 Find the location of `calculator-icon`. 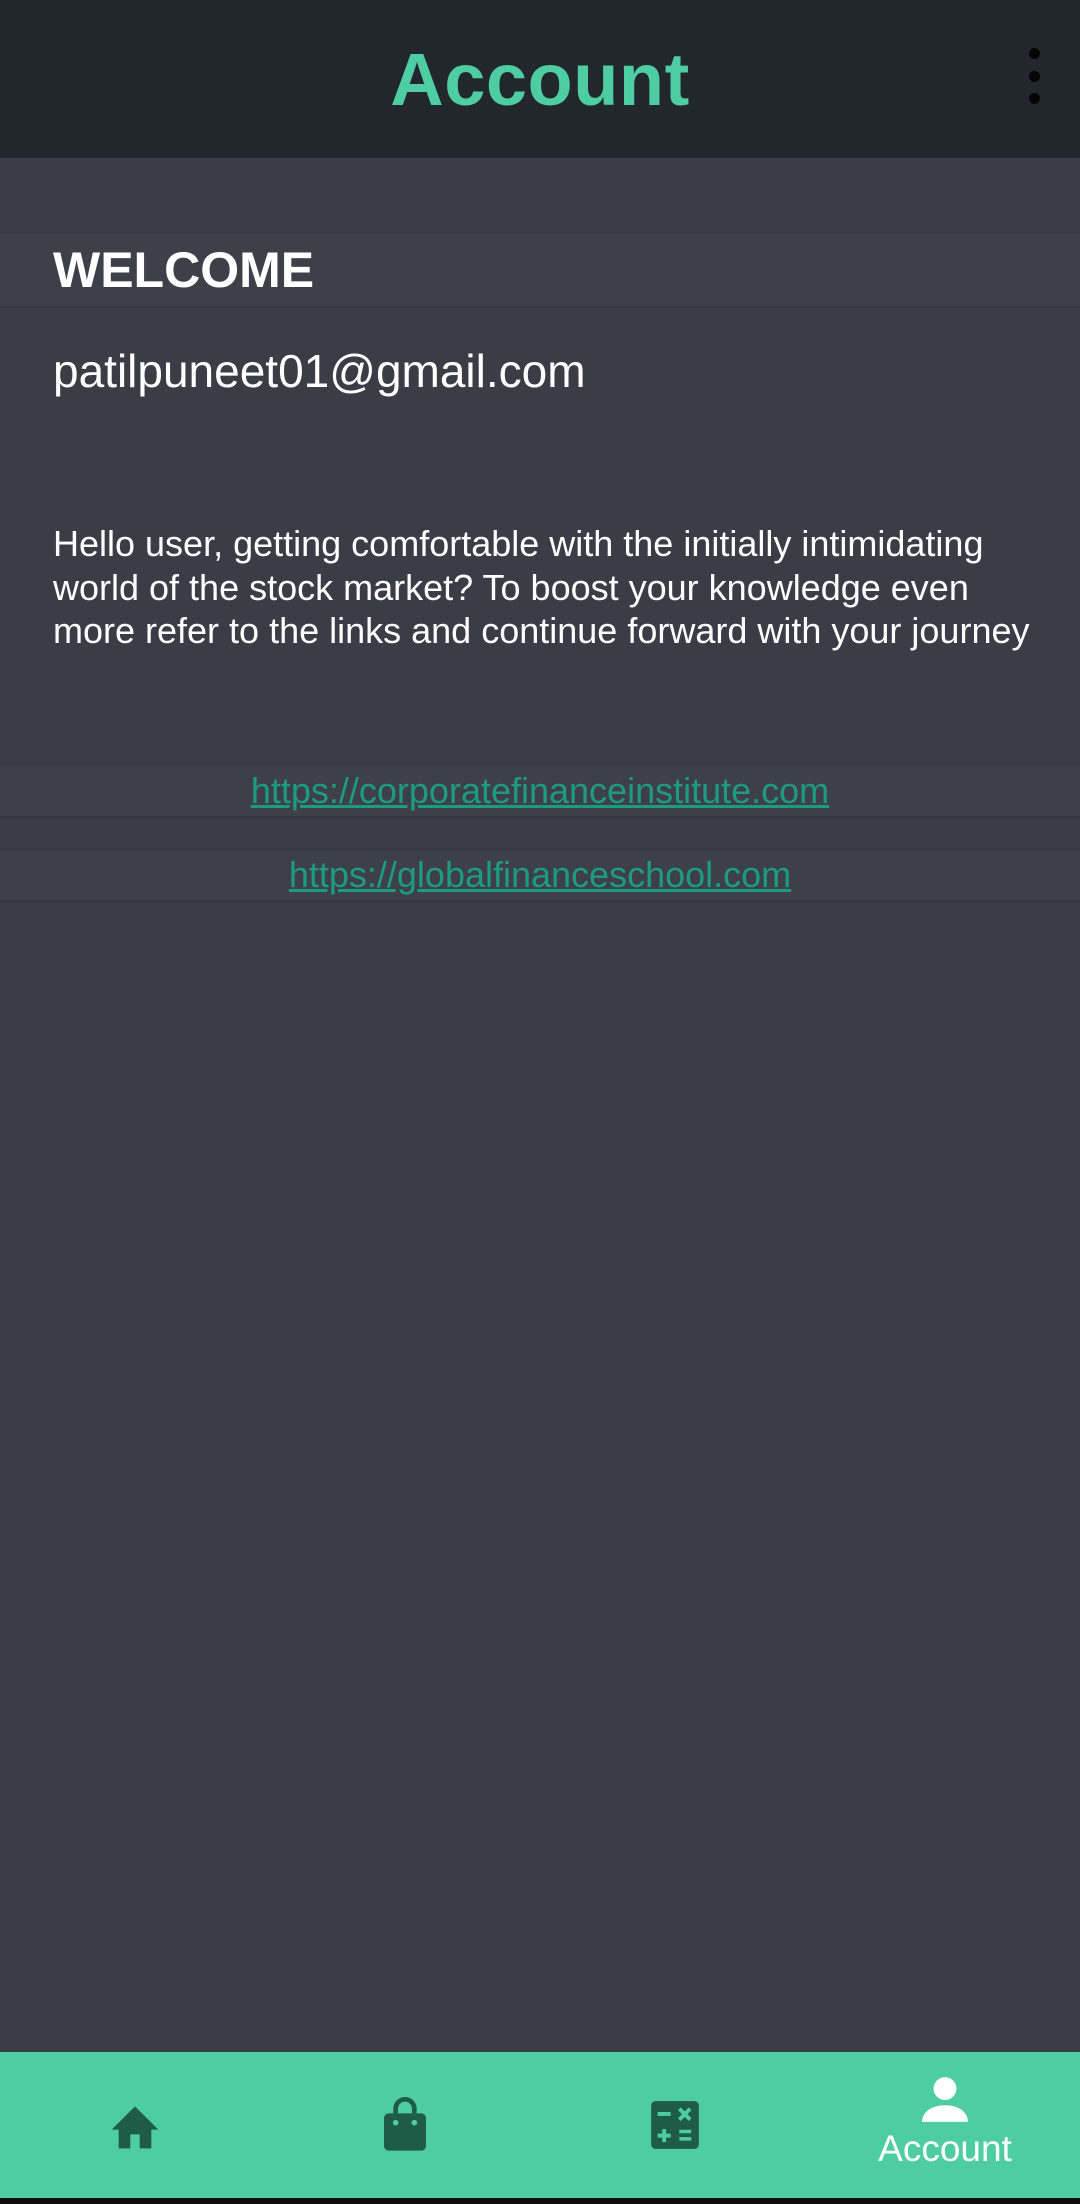

calculator-icon is located at coordinates (675, 2125).